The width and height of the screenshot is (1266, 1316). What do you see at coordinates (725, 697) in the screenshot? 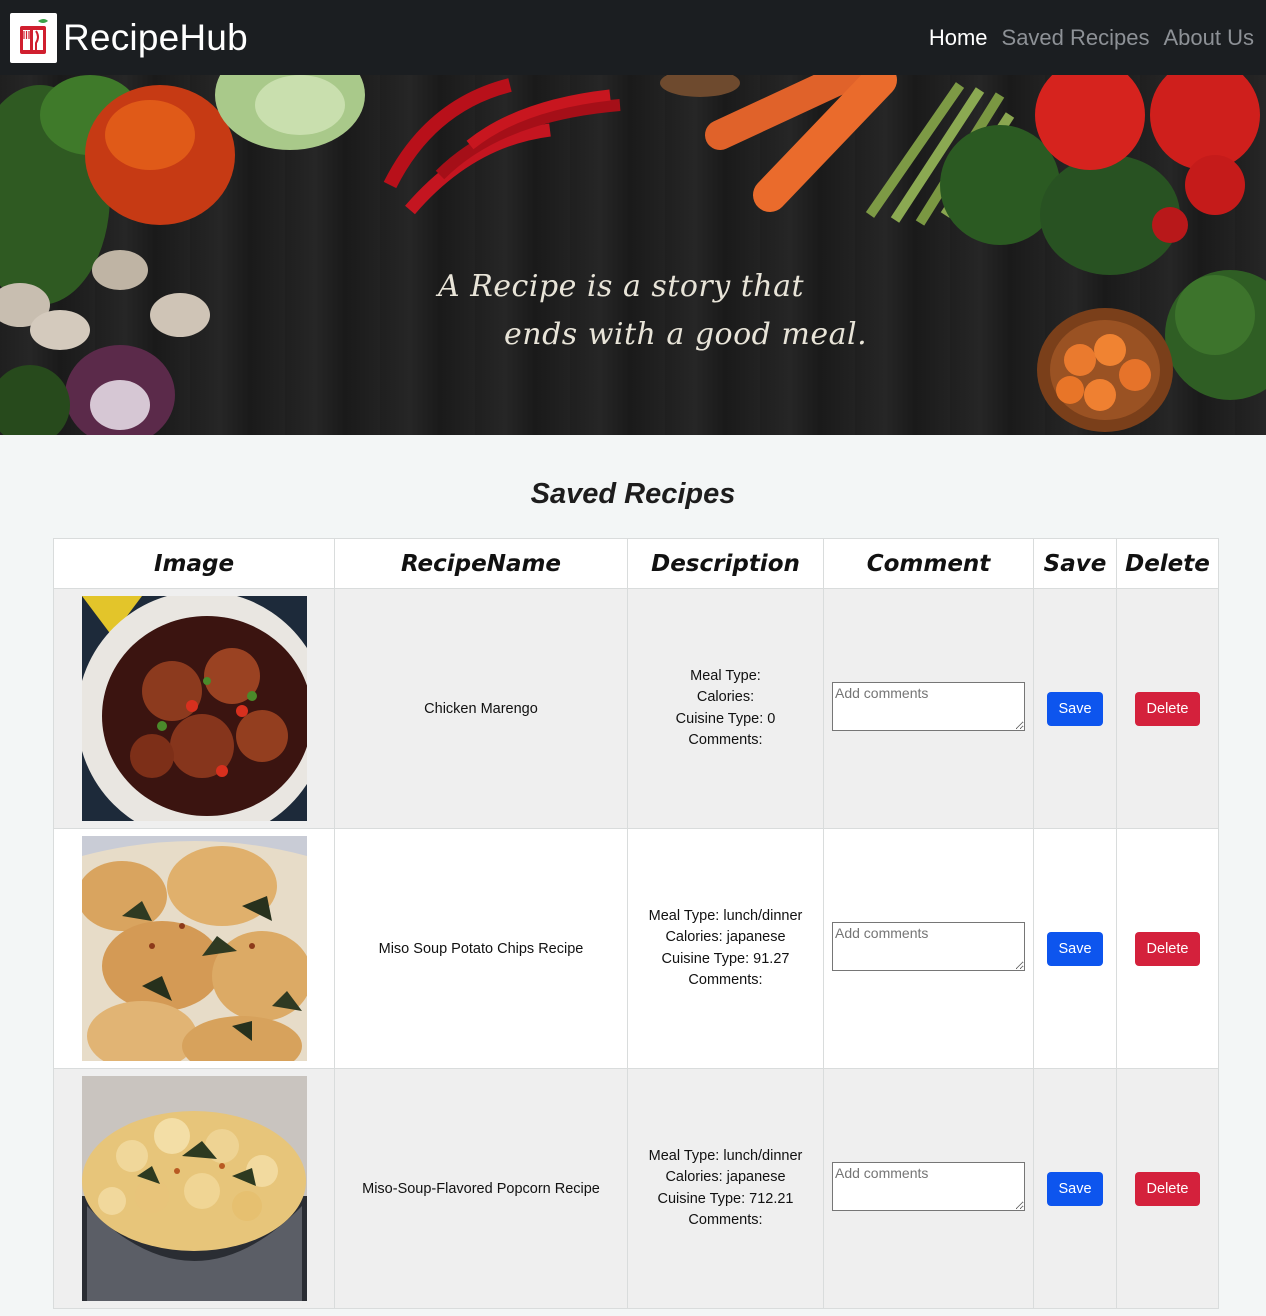
I see `calories-text: Calories:` at bounding box center [725, 697].